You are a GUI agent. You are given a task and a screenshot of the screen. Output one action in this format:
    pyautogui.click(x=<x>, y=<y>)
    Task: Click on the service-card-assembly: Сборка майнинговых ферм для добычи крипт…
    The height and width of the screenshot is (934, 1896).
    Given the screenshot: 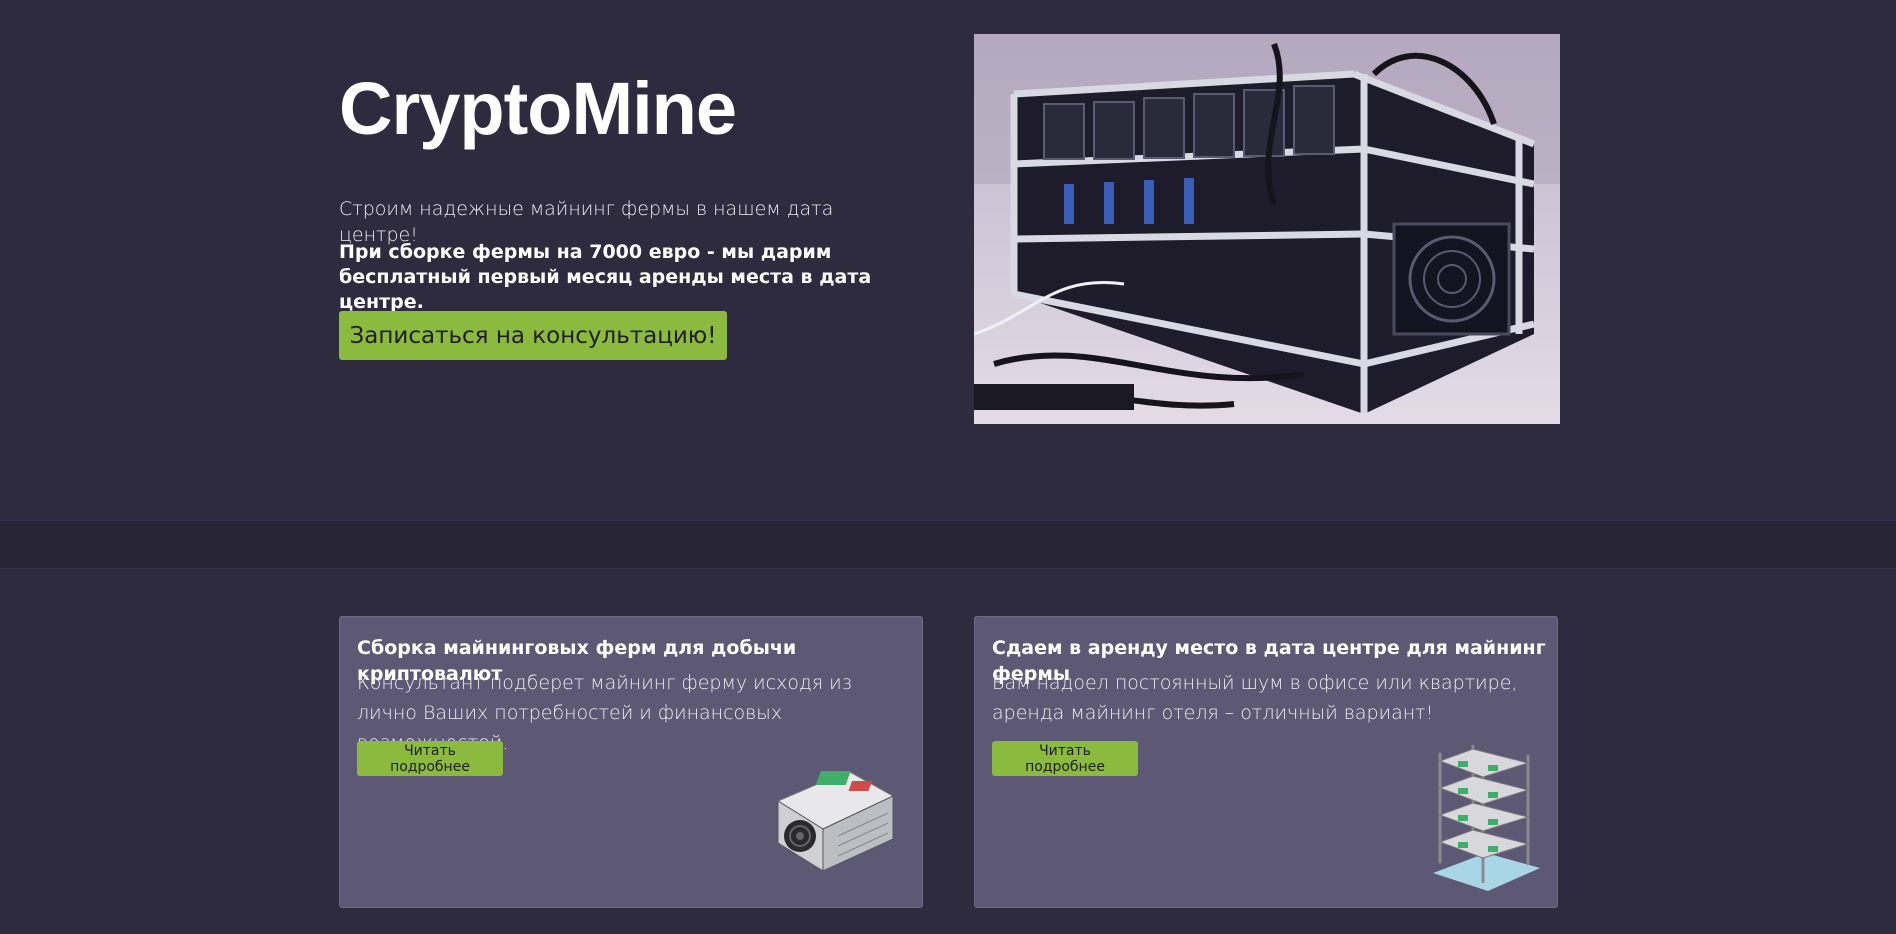 What is the action you would take?
    pyautogui.click(x=631, y=762)
    